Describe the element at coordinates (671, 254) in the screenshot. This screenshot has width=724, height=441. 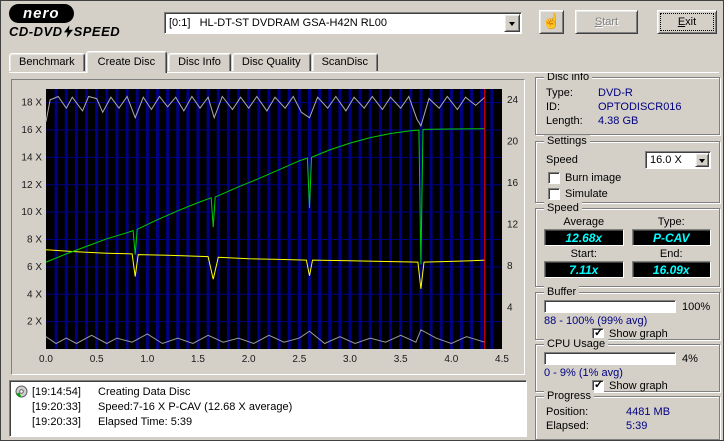
I see `speed-end-label: End:` at that location.